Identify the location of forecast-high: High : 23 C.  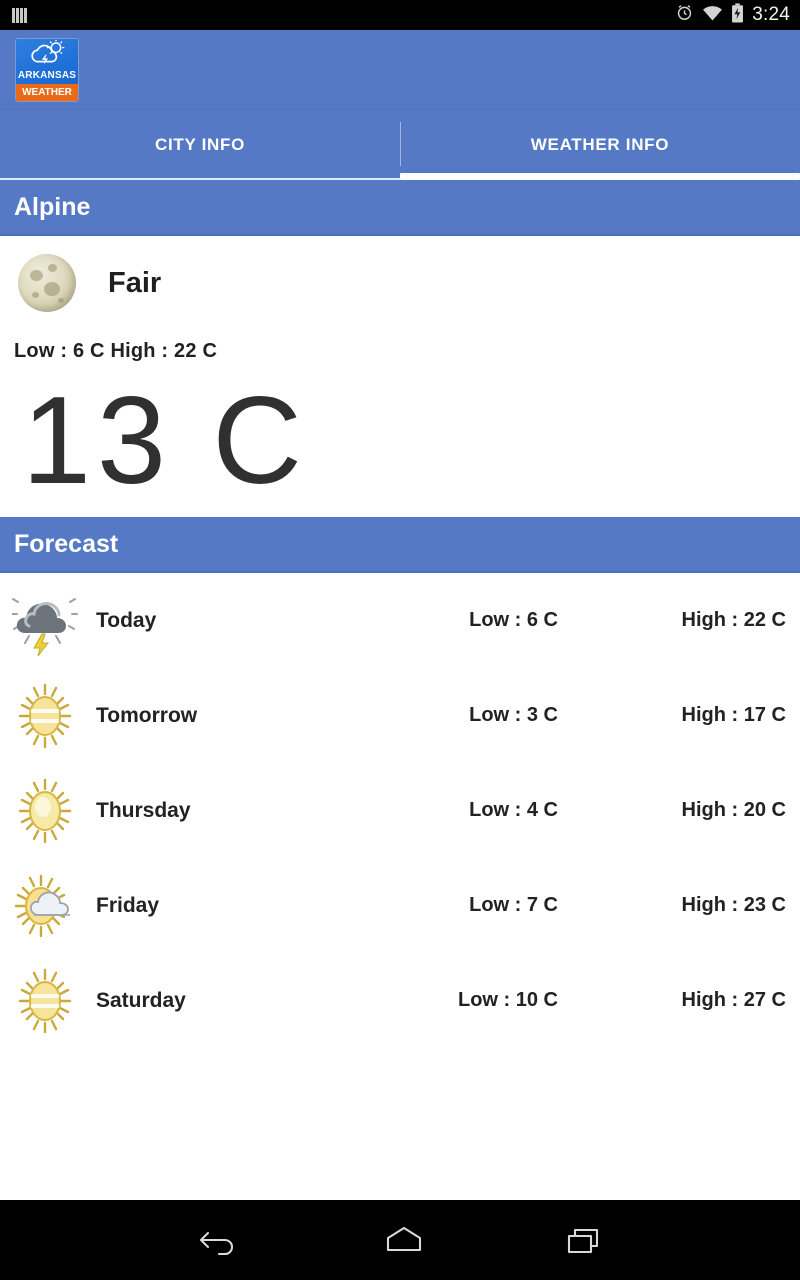
(733, 905).